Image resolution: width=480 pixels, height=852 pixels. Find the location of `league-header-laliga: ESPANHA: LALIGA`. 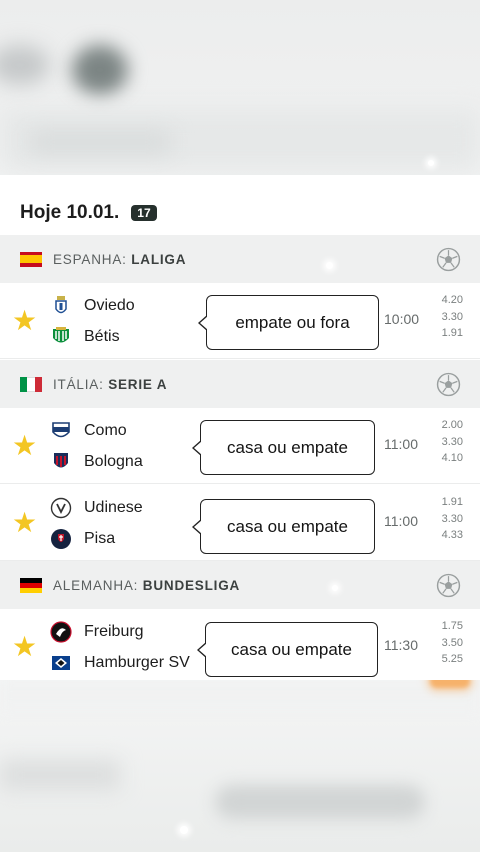

league-header-laliga: ESPANHA: LALIGA is located at coordinates (240, 259).